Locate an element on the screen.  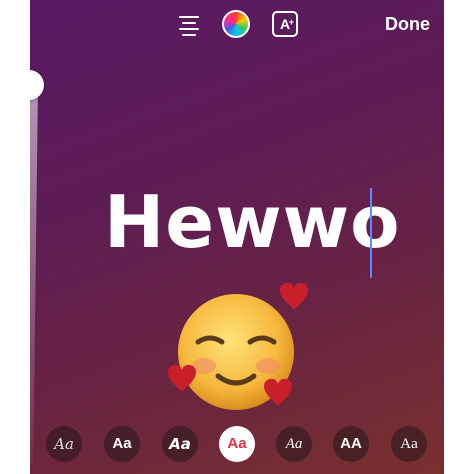
top-toolbar: A + Done is located at coordinates (237, 26).